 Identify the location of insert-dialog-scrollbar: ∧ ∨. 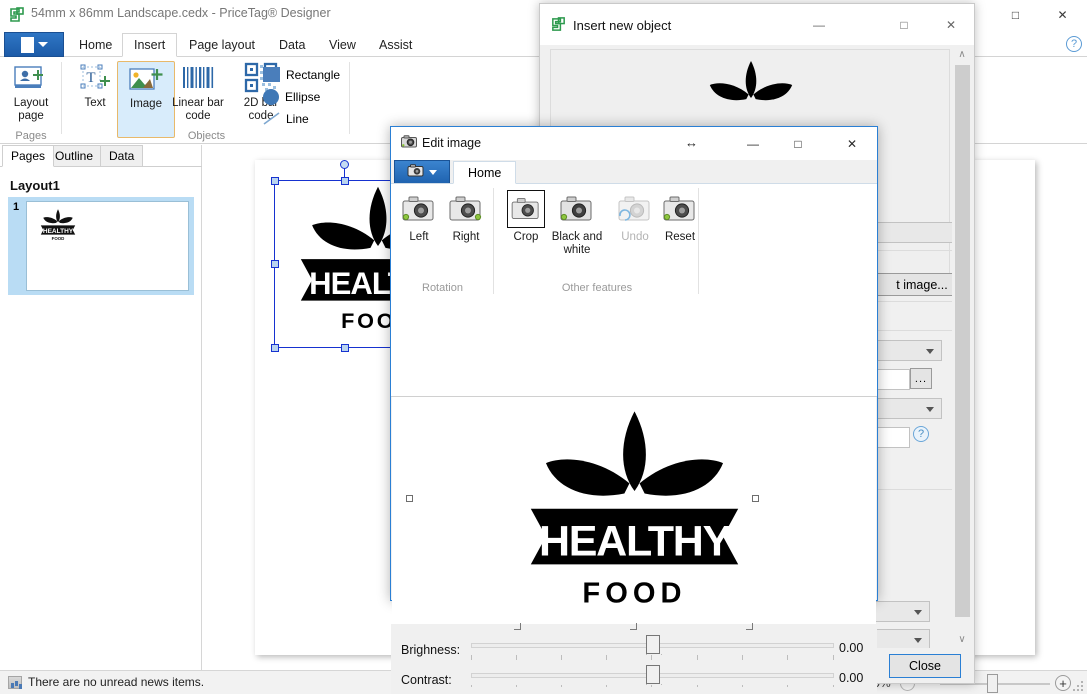
(962, 346).